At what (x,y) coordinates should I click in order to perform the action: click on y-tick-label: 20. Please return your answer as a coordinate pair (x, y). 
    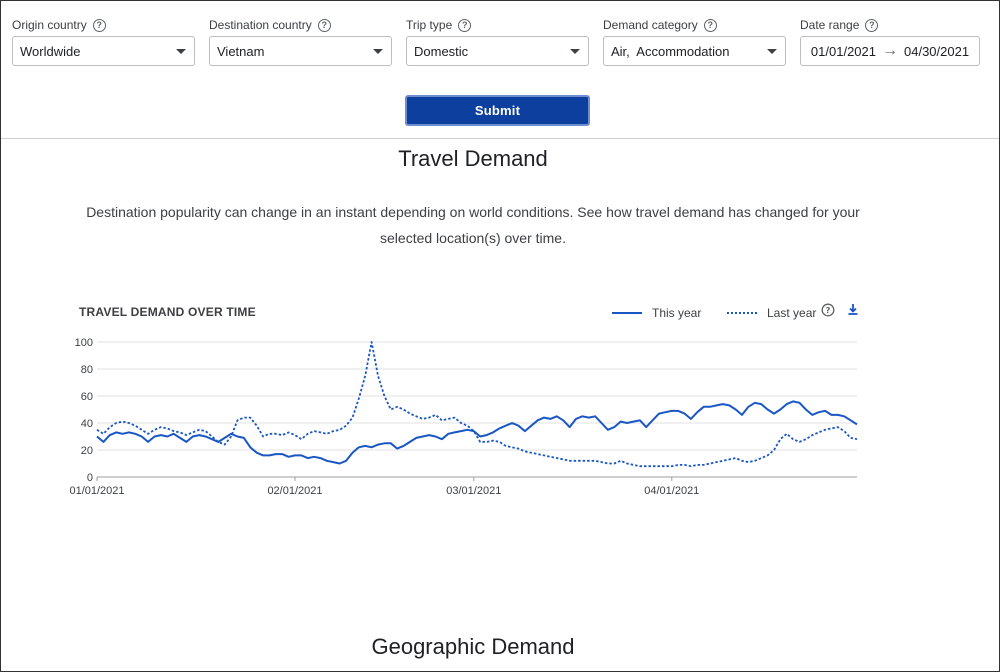
    Looking at the image, I should click on (87, 451).